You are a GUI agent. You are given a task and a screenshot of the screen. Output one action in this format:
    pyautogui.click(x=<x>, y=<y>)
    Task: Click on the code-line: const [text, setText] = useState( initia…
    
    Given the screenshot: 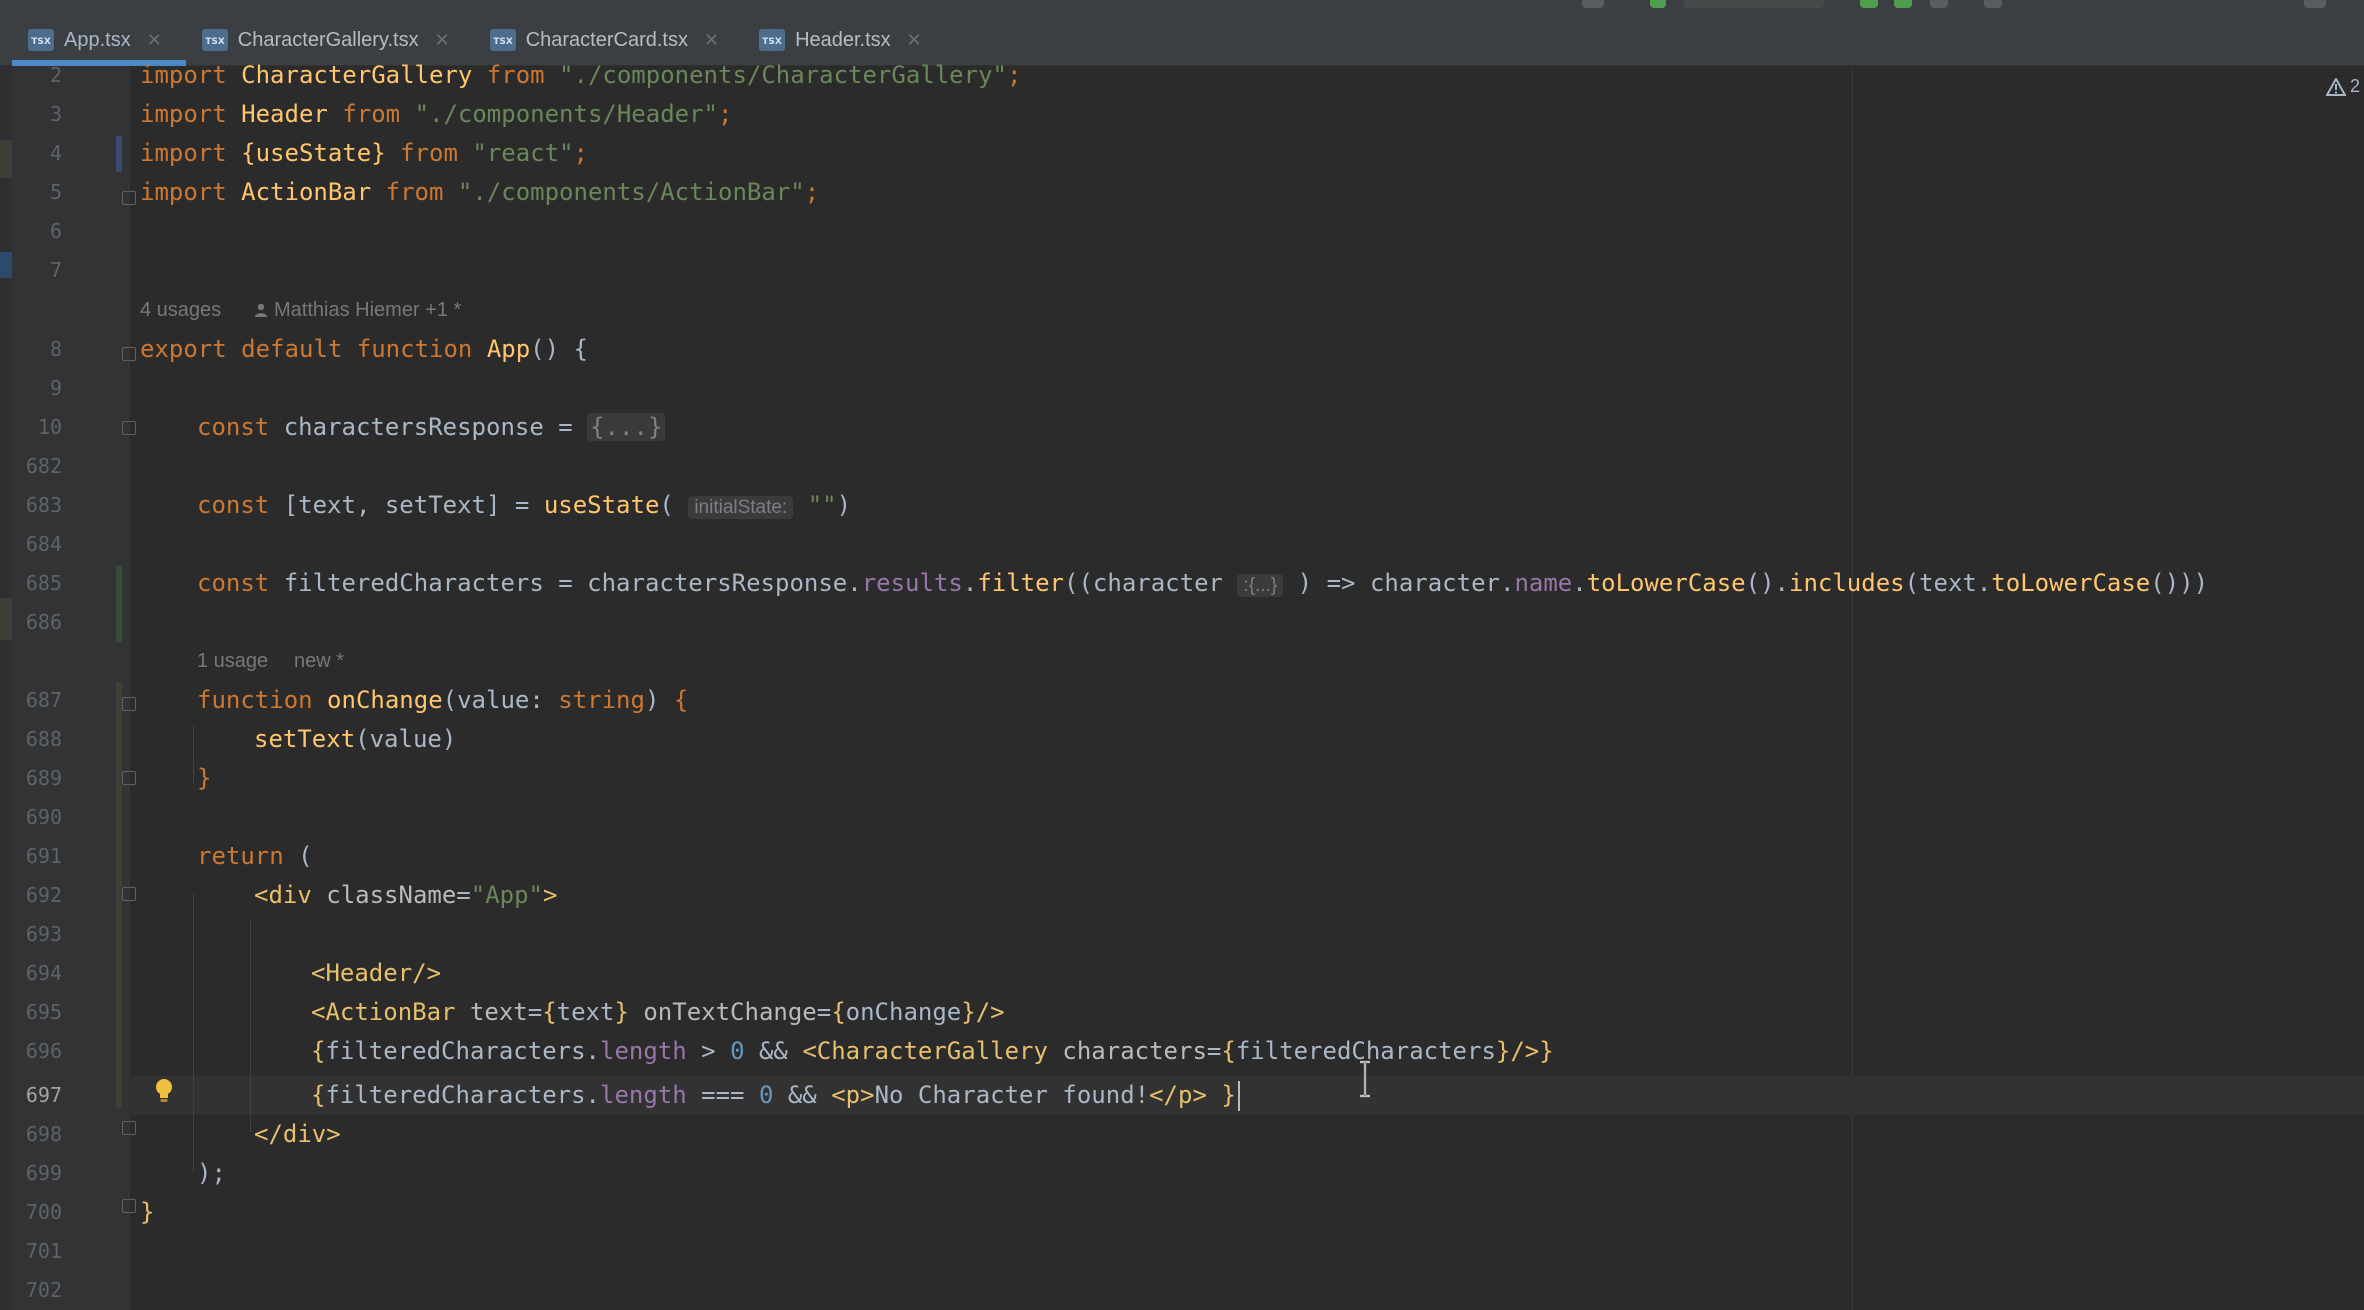 What is the action you would take?
    pyautogui.click(x=524, y=505)
    